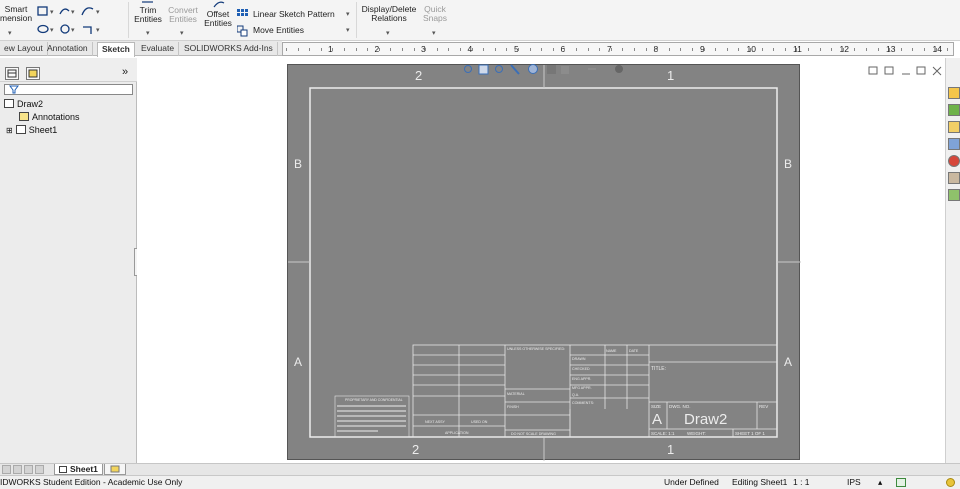  I want to click on rebuild-notification-icon, so click(950, 482).